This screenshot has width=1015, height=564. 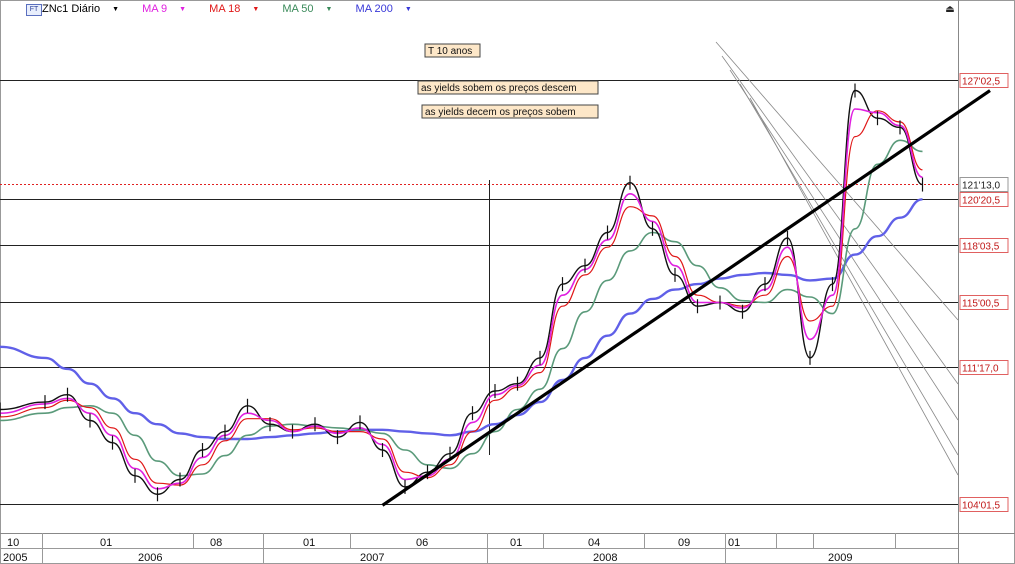 What do you see at coordinates (34, 10) in the screenshot?
I see `symbol-icon: FT` at bounding box center [34, 10].